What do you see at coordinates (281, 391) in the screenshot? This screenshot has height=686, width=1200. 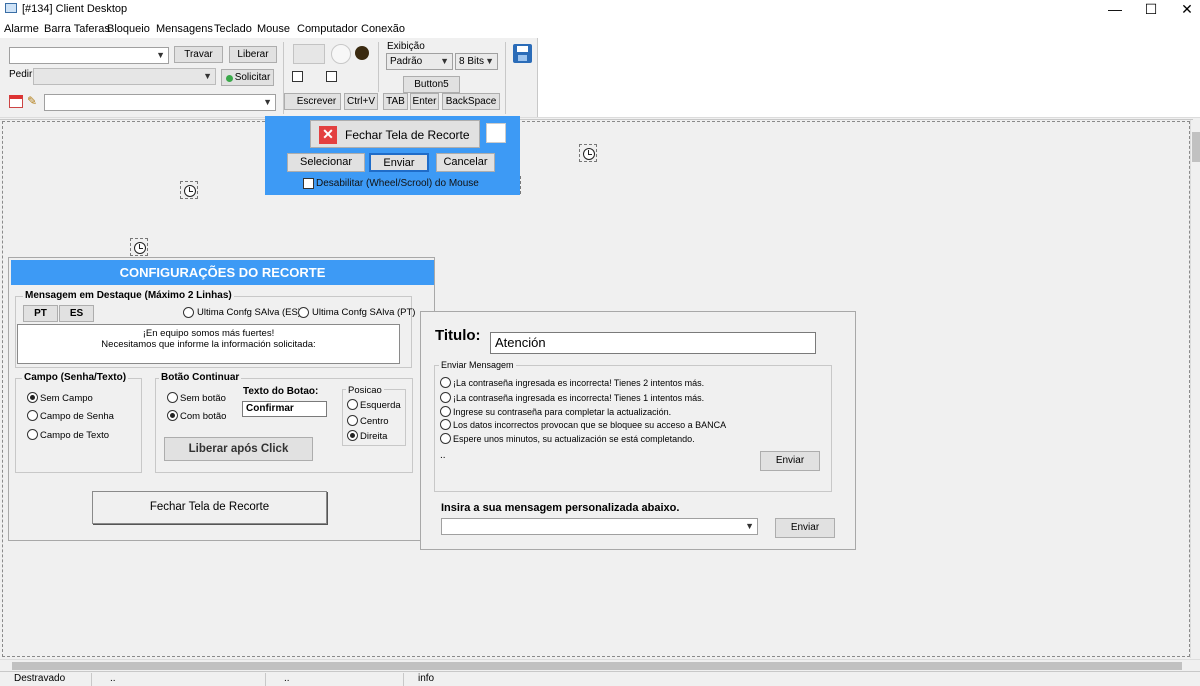 I see `button-text-label: Texto do Botao:` at bounding box center [281, 391].